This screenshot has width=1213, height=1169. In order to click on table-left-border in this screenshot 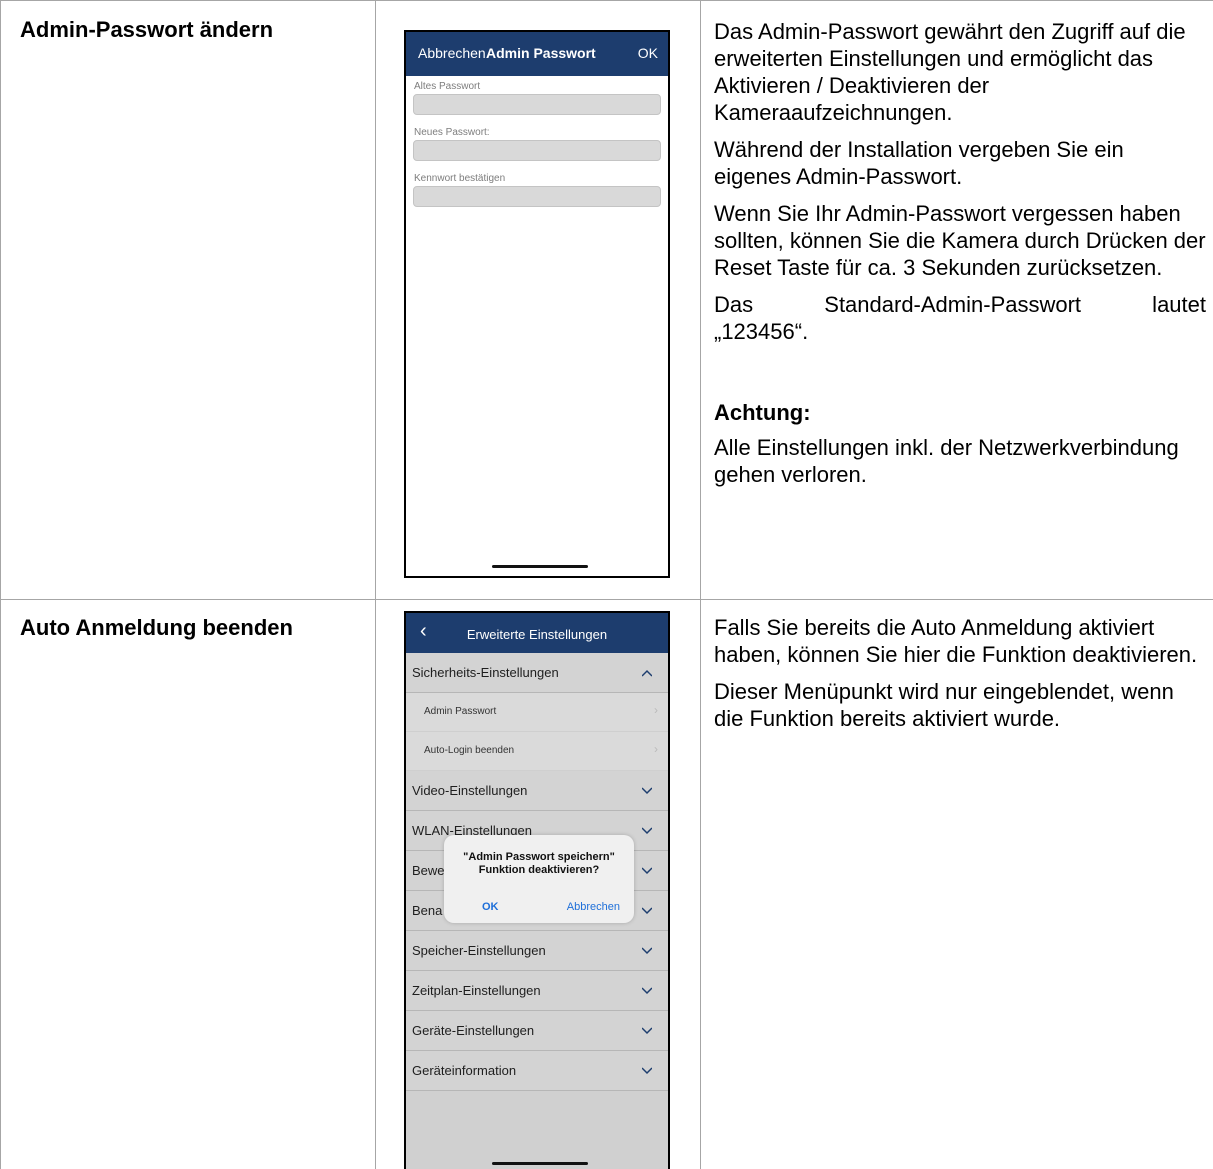, I will do `click(0, 584)`.